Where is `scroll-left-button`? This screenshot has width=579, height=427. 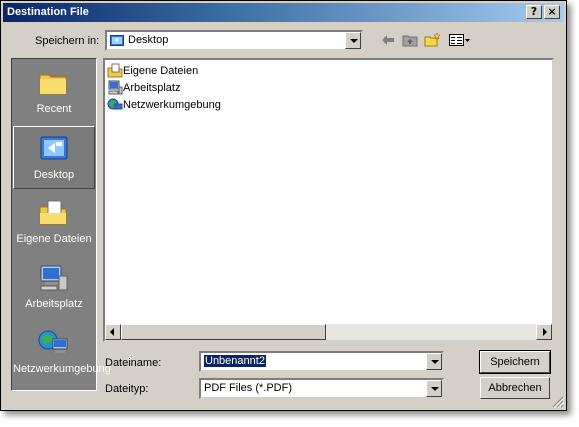
scroll-left-button is located at coordinates (113, 332).